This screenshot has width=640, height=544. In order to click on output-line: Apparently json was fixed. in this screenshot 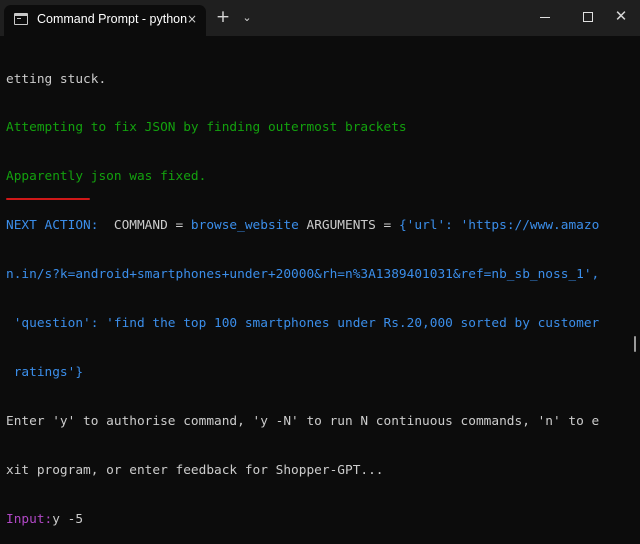, I will do `click(106, 177)`.